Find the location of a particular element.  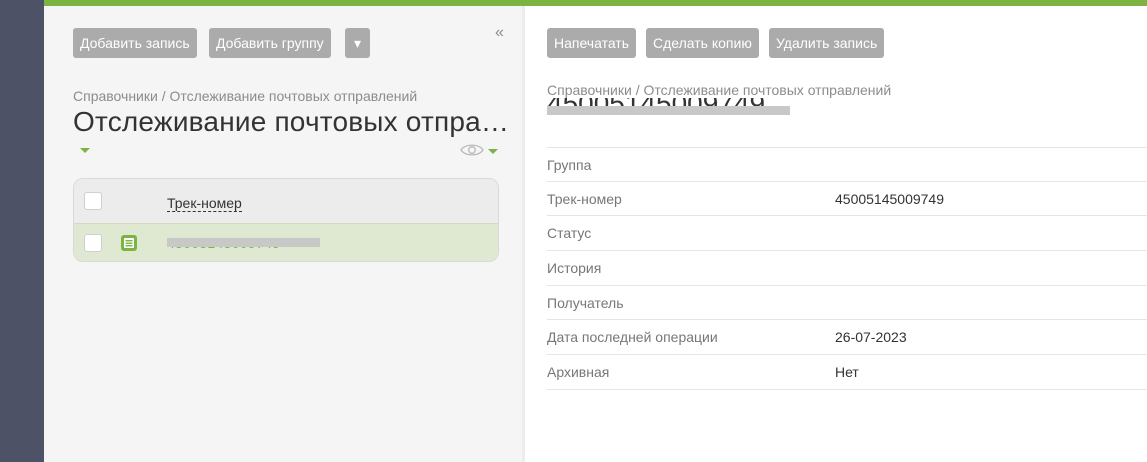

view-options-dropdown-toggle is located at coordinates (493, 151).